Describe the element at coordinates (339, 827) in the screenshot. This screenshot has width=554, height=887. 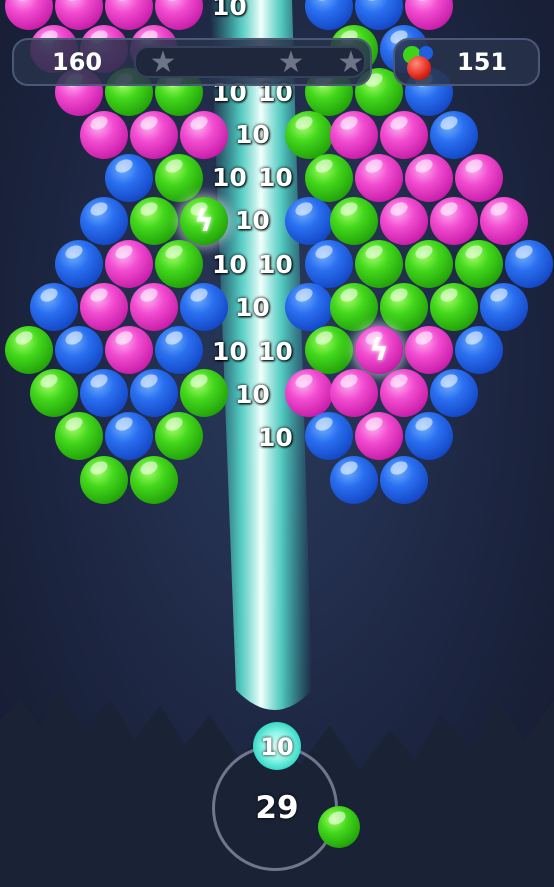
I see `next-bubble` at that location.